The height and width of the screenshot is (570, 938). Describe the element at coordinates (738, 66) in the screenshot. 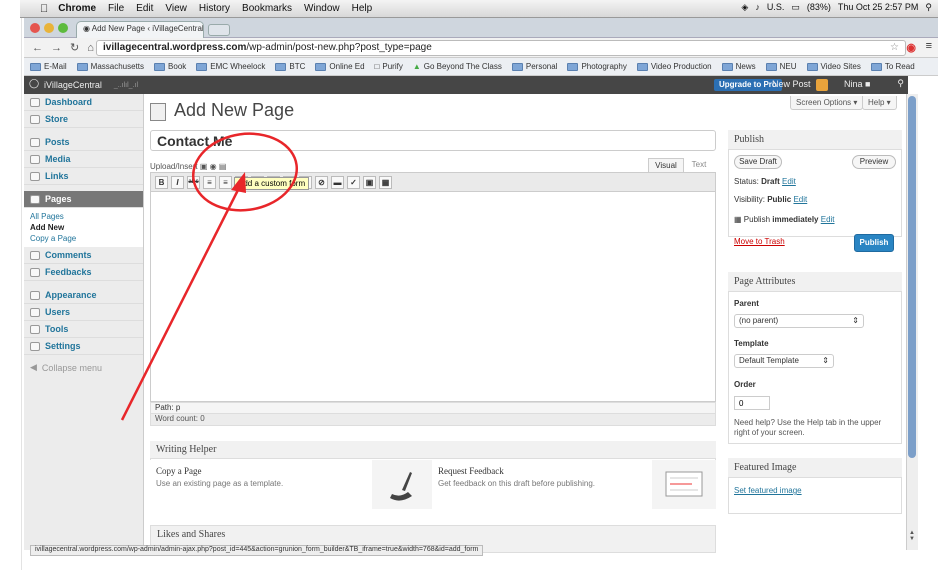

I see `bookmark-item: News` at that location.